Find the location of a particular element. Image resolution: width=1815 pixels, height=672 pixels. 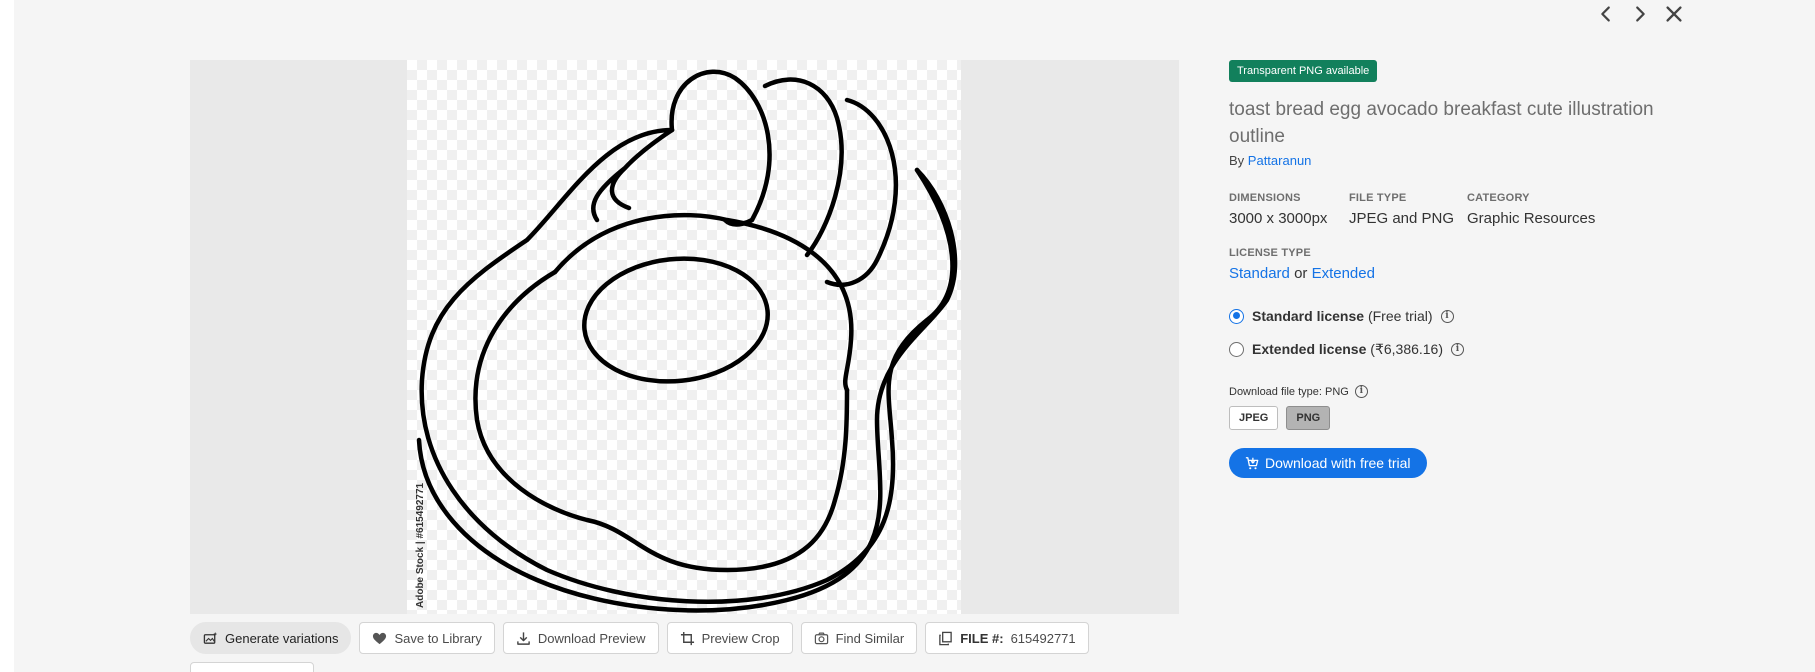

author-line: By Pattaranun is located at coordinates (1449, 160).